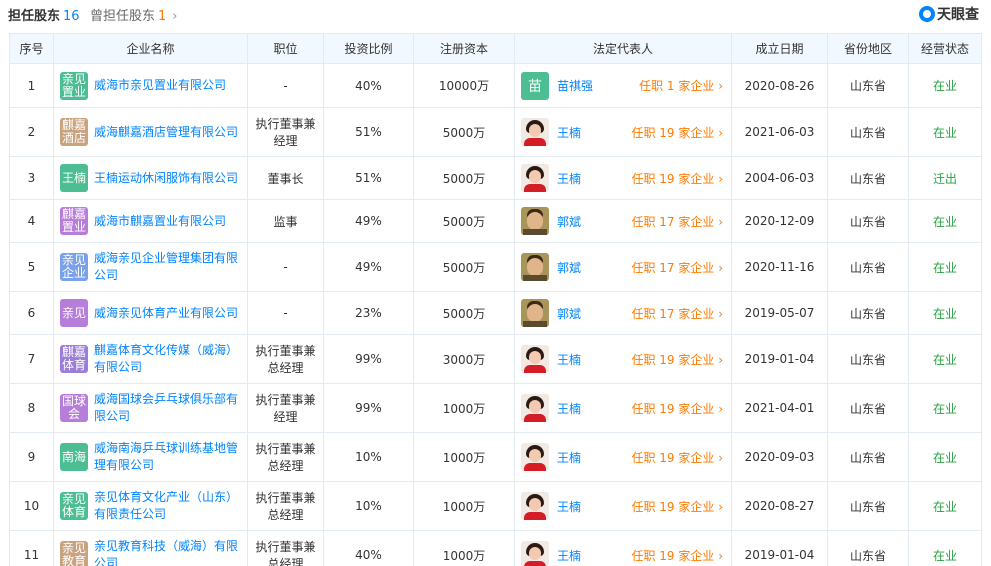 This screenshot has width=991, height=566. What do you see at coordinates (166, 132) in the screenshot?
I see `company-name-link: 威海麒嘉酒店管理有限公司` at bounding box center [166, 132].